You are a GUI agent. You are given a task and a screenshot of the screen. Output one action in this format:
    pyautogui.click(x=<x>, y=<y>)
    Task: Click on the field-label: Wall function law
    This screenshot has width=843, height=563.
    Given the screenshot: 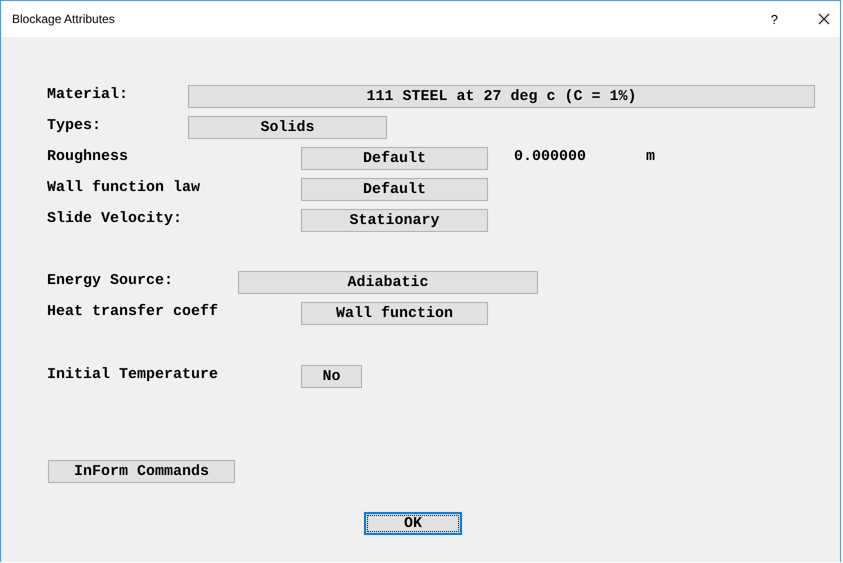 What is the action you would take?
    pyautogui.click(x=124, y=188)
    